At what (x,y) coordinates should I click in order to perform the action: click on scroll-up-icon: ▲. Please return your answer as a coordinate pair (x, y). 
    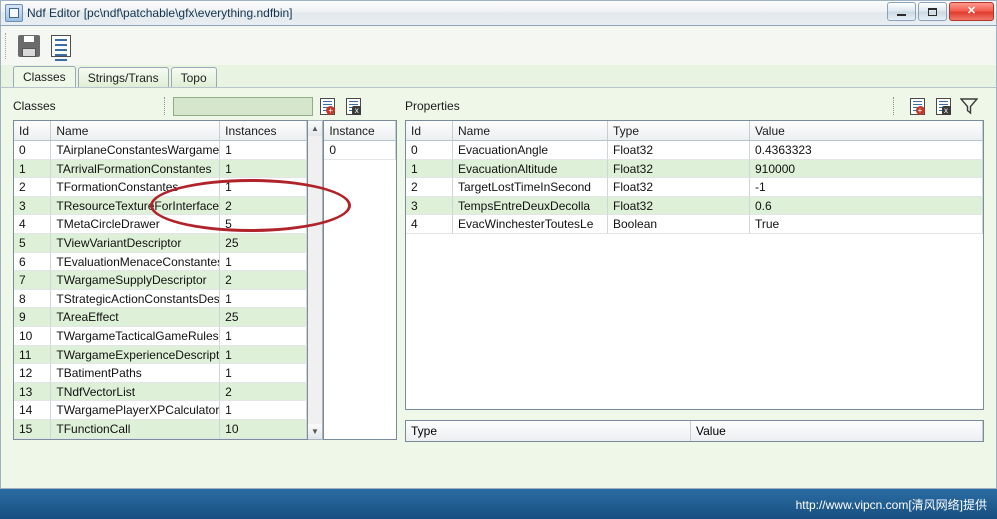
    Looking at the image, I should click on (314, 128).